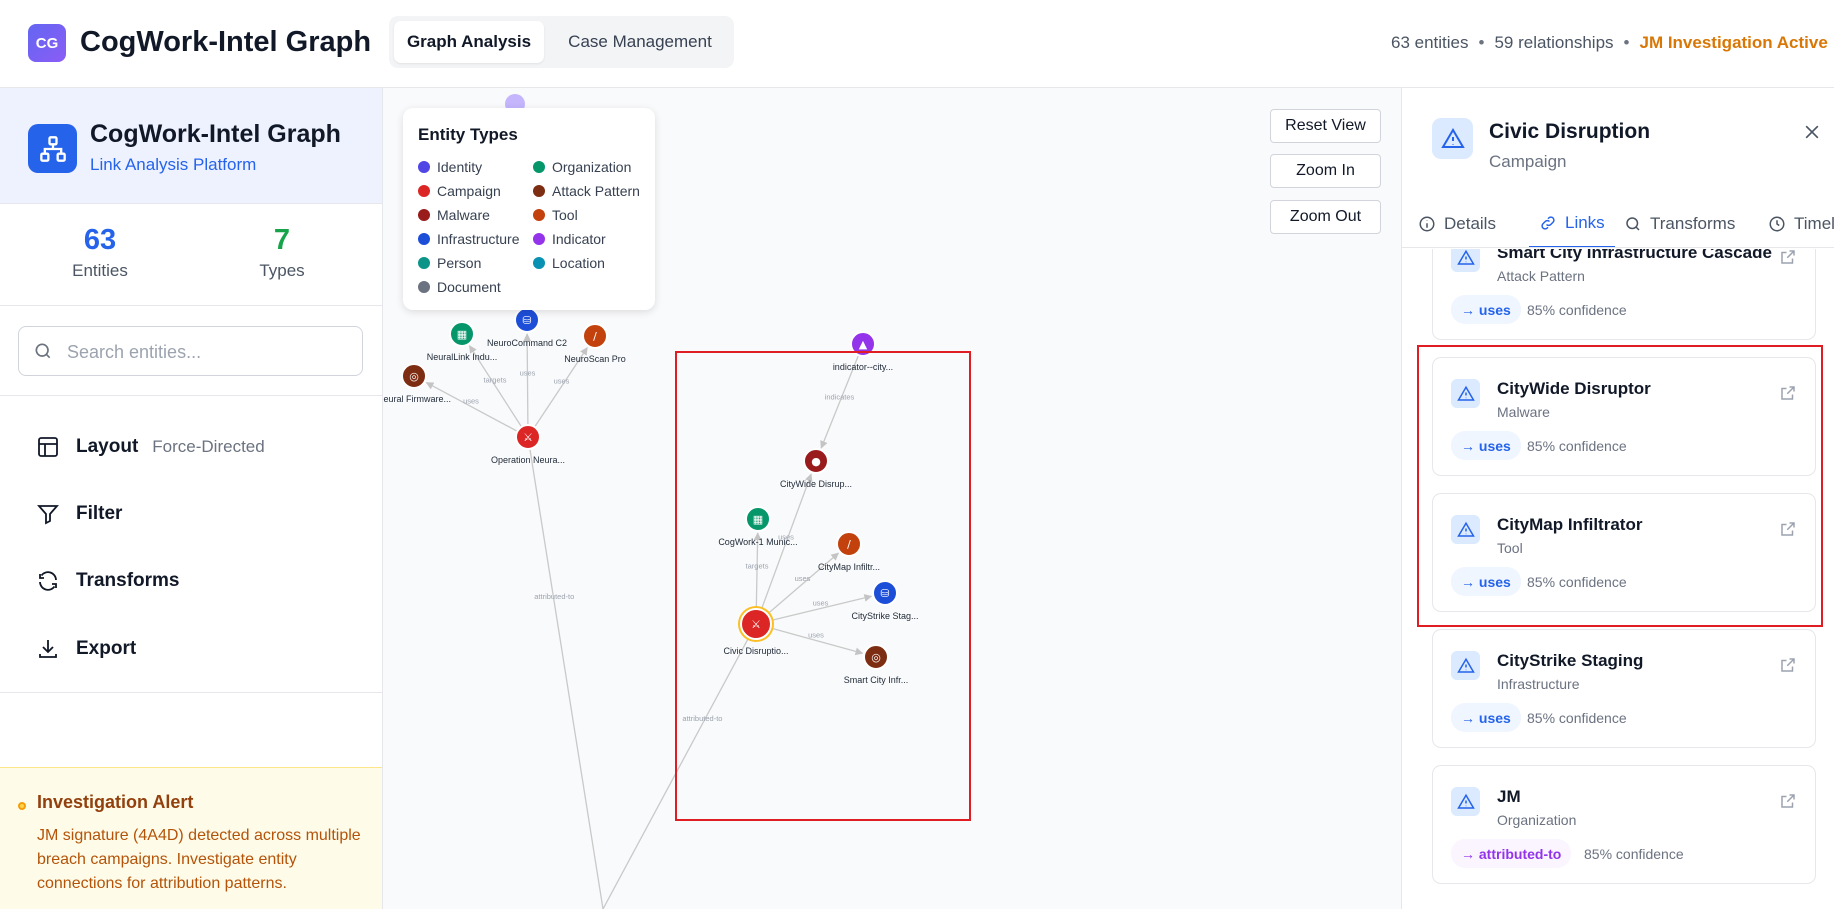  What do you see at coordinates (226, 42) in the screenshot?
I see `app-title: CogWork-Intel Graph` at bounding box center [226, 42].